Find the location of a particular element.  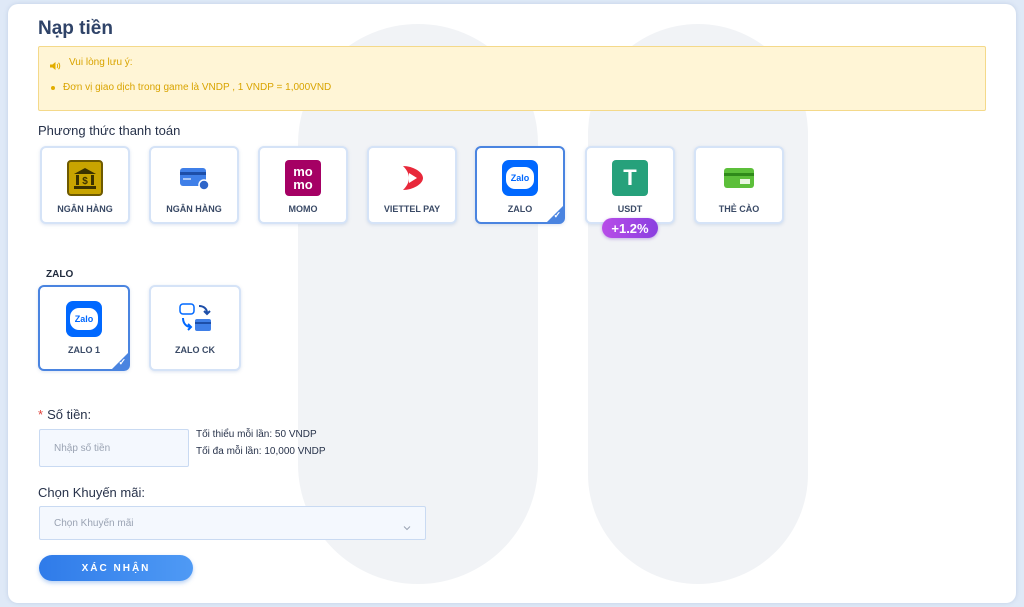

tile-label: THẺ CÀO is located at coordinates (739, 209).